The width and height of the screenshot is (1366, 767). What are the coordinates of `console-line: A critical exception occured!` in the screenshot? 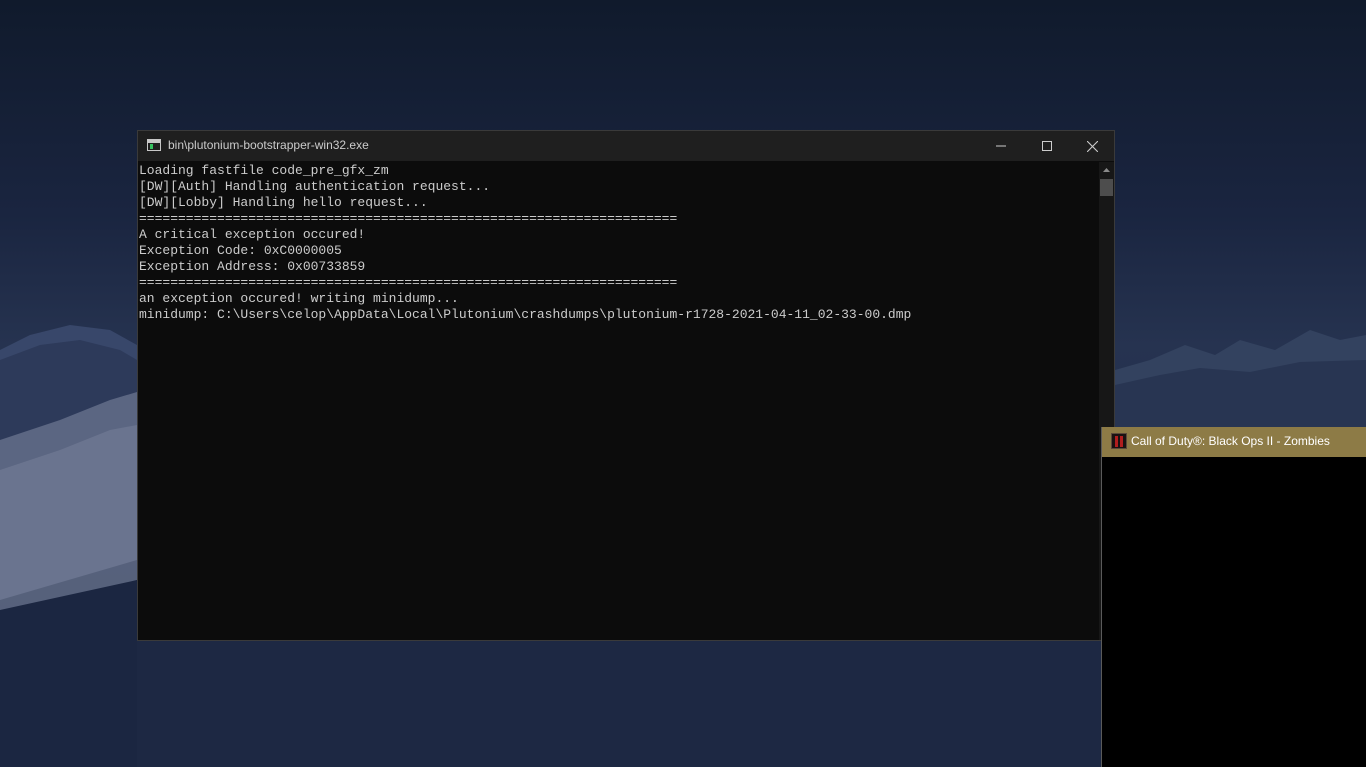 It's located at (252, 234).